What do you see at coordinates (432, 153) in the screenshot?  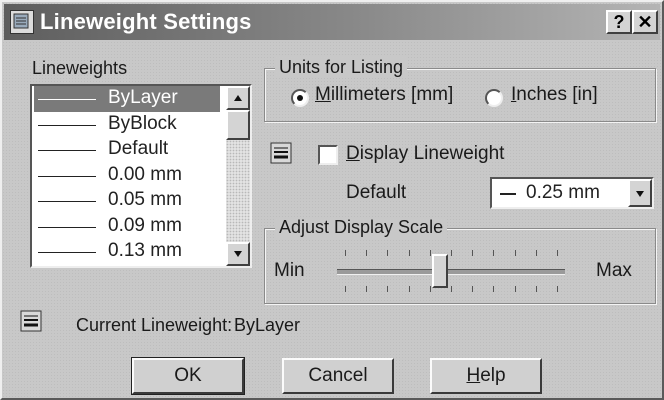 I see `display-lineweight-text: isplay Lineweight` at bounding box center [432, 153].